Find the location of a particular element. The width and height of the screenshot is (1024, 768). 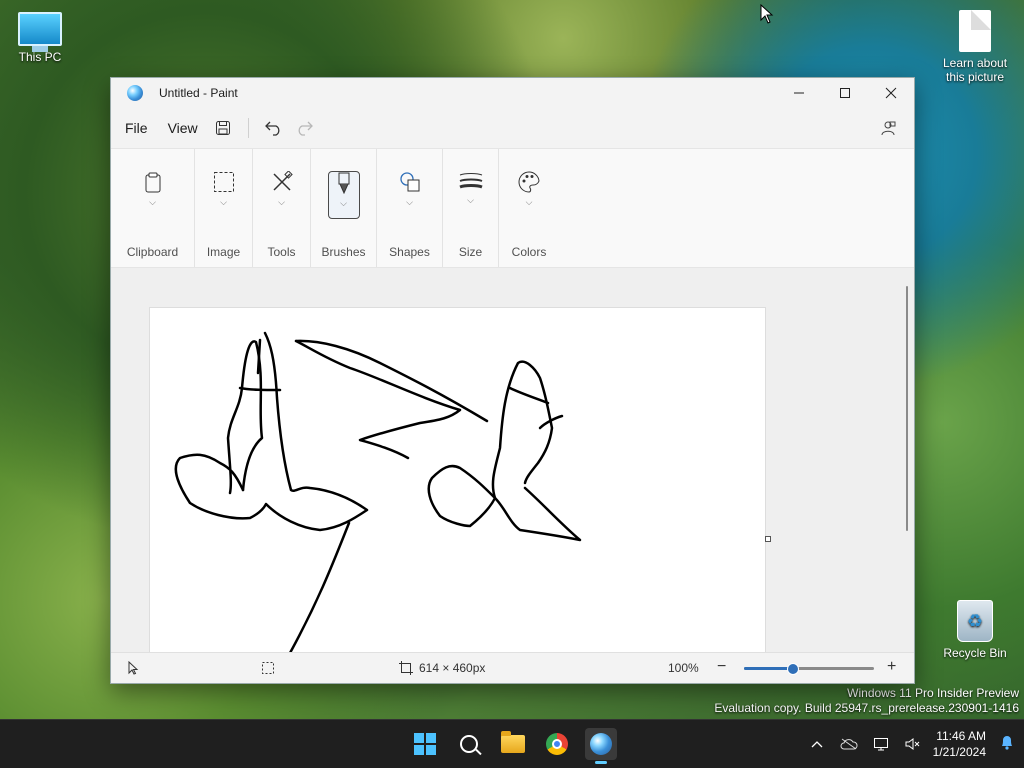

shapes-button: ⌵ is located at coordinates (410, 195).